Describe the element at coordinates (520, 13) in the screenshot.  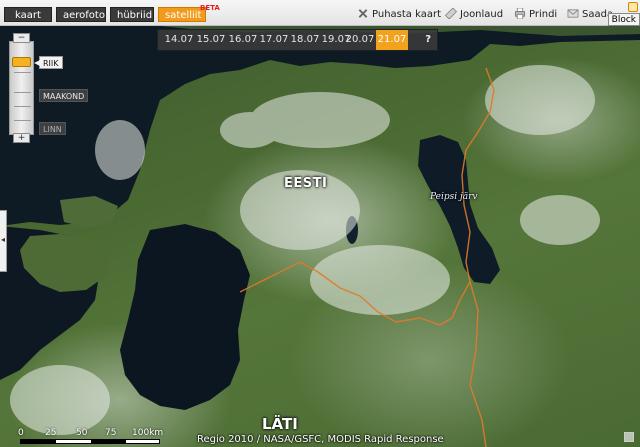
I see `printer-icon` at that location.